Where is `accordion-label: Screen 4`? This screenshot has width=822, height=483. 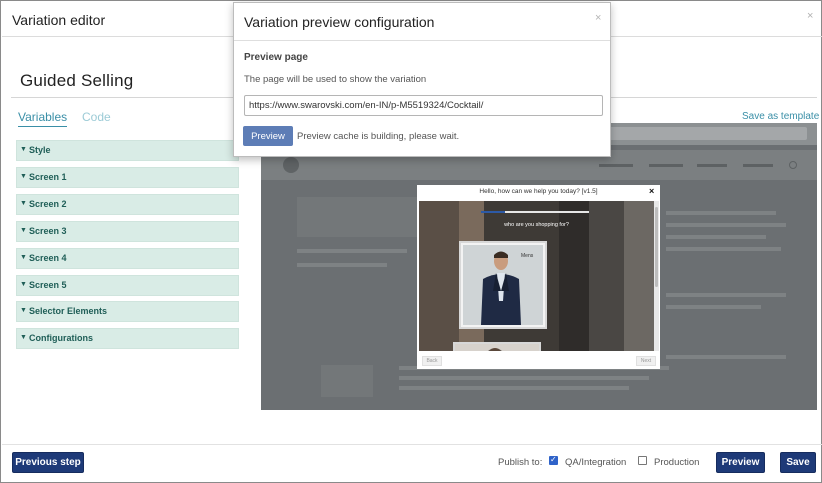
accordion-label: Screen 4 is located at coordinates (48, 258).